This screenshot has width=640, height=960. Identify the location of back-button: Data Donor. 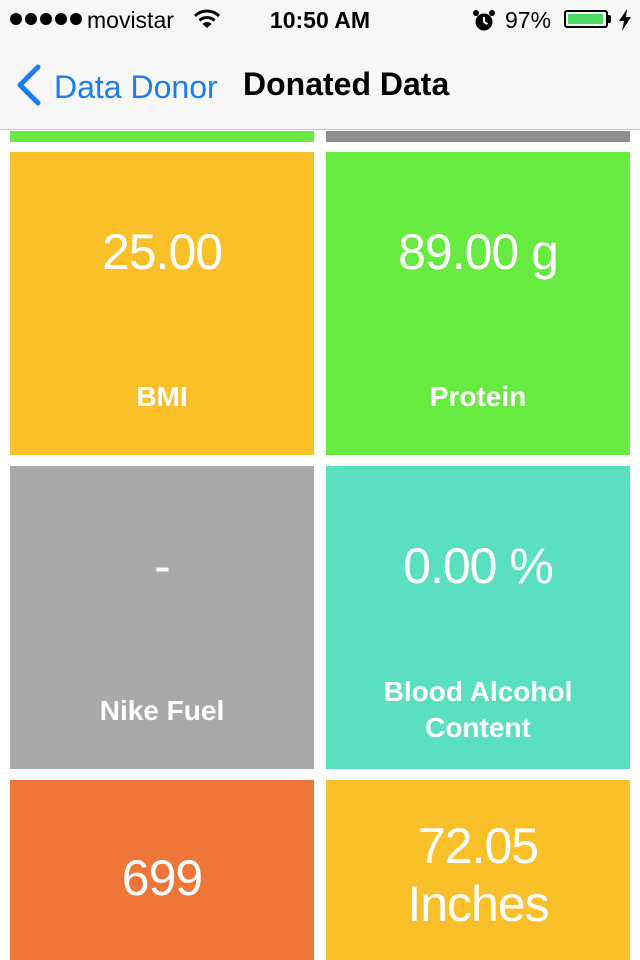
(116, 87).